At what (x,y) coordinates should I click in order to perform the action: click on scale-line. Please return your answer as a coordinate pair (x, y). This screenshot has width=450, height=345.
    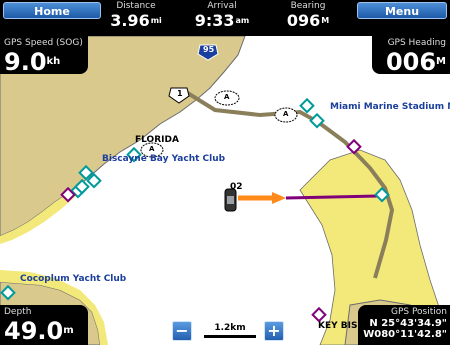
    Looking at the image, I should click on (230, 336).